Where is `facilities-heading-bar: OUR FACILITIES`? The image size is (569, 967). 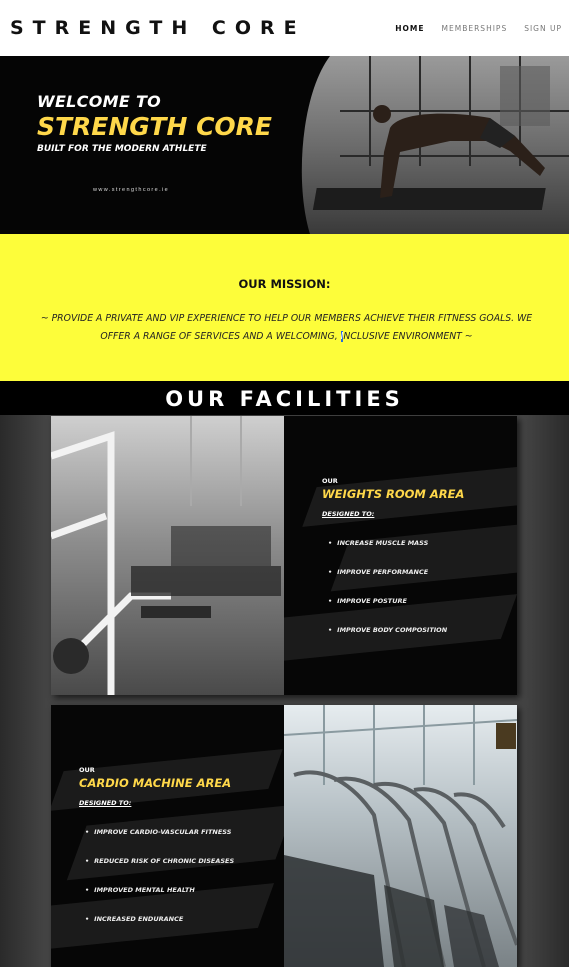
facilities-heading-bar: OUR FACILITIES is located at coordinates (284, 398).